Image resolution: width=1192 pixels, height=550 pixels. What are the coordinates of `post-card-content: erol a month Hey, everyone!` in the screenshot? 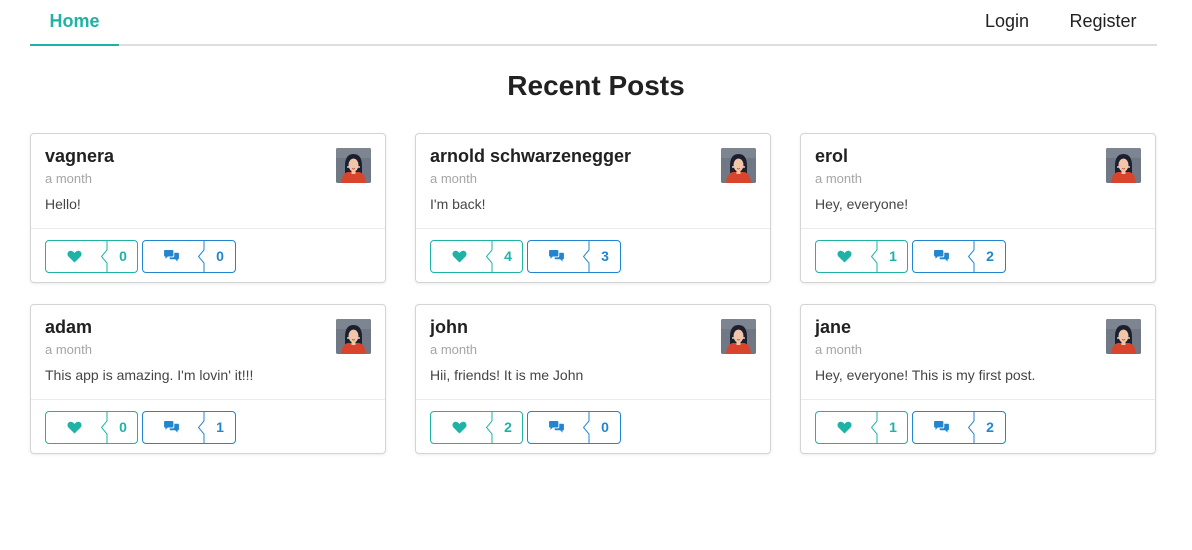 It's located at (978, 181).